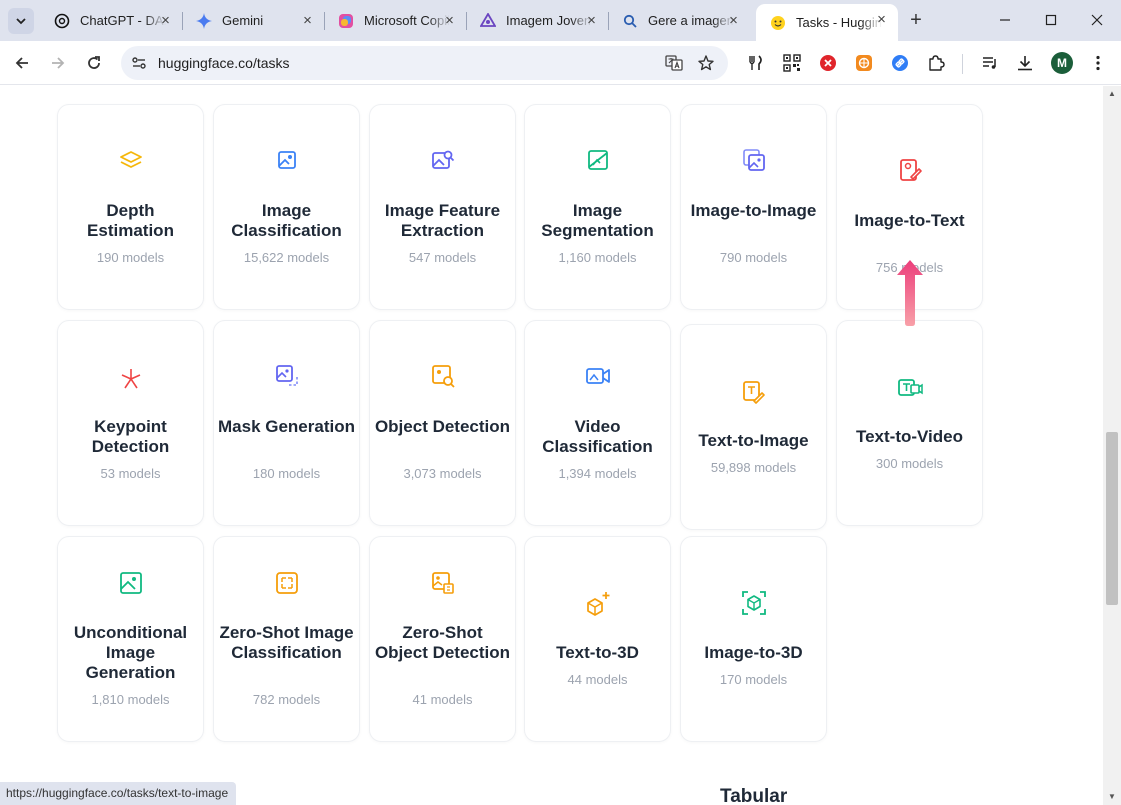 The width and height of the screenshot is (1121, 805). Describe the element at coordinates (204, 20) in the screenshot. I see `gemini-icon` at that location.